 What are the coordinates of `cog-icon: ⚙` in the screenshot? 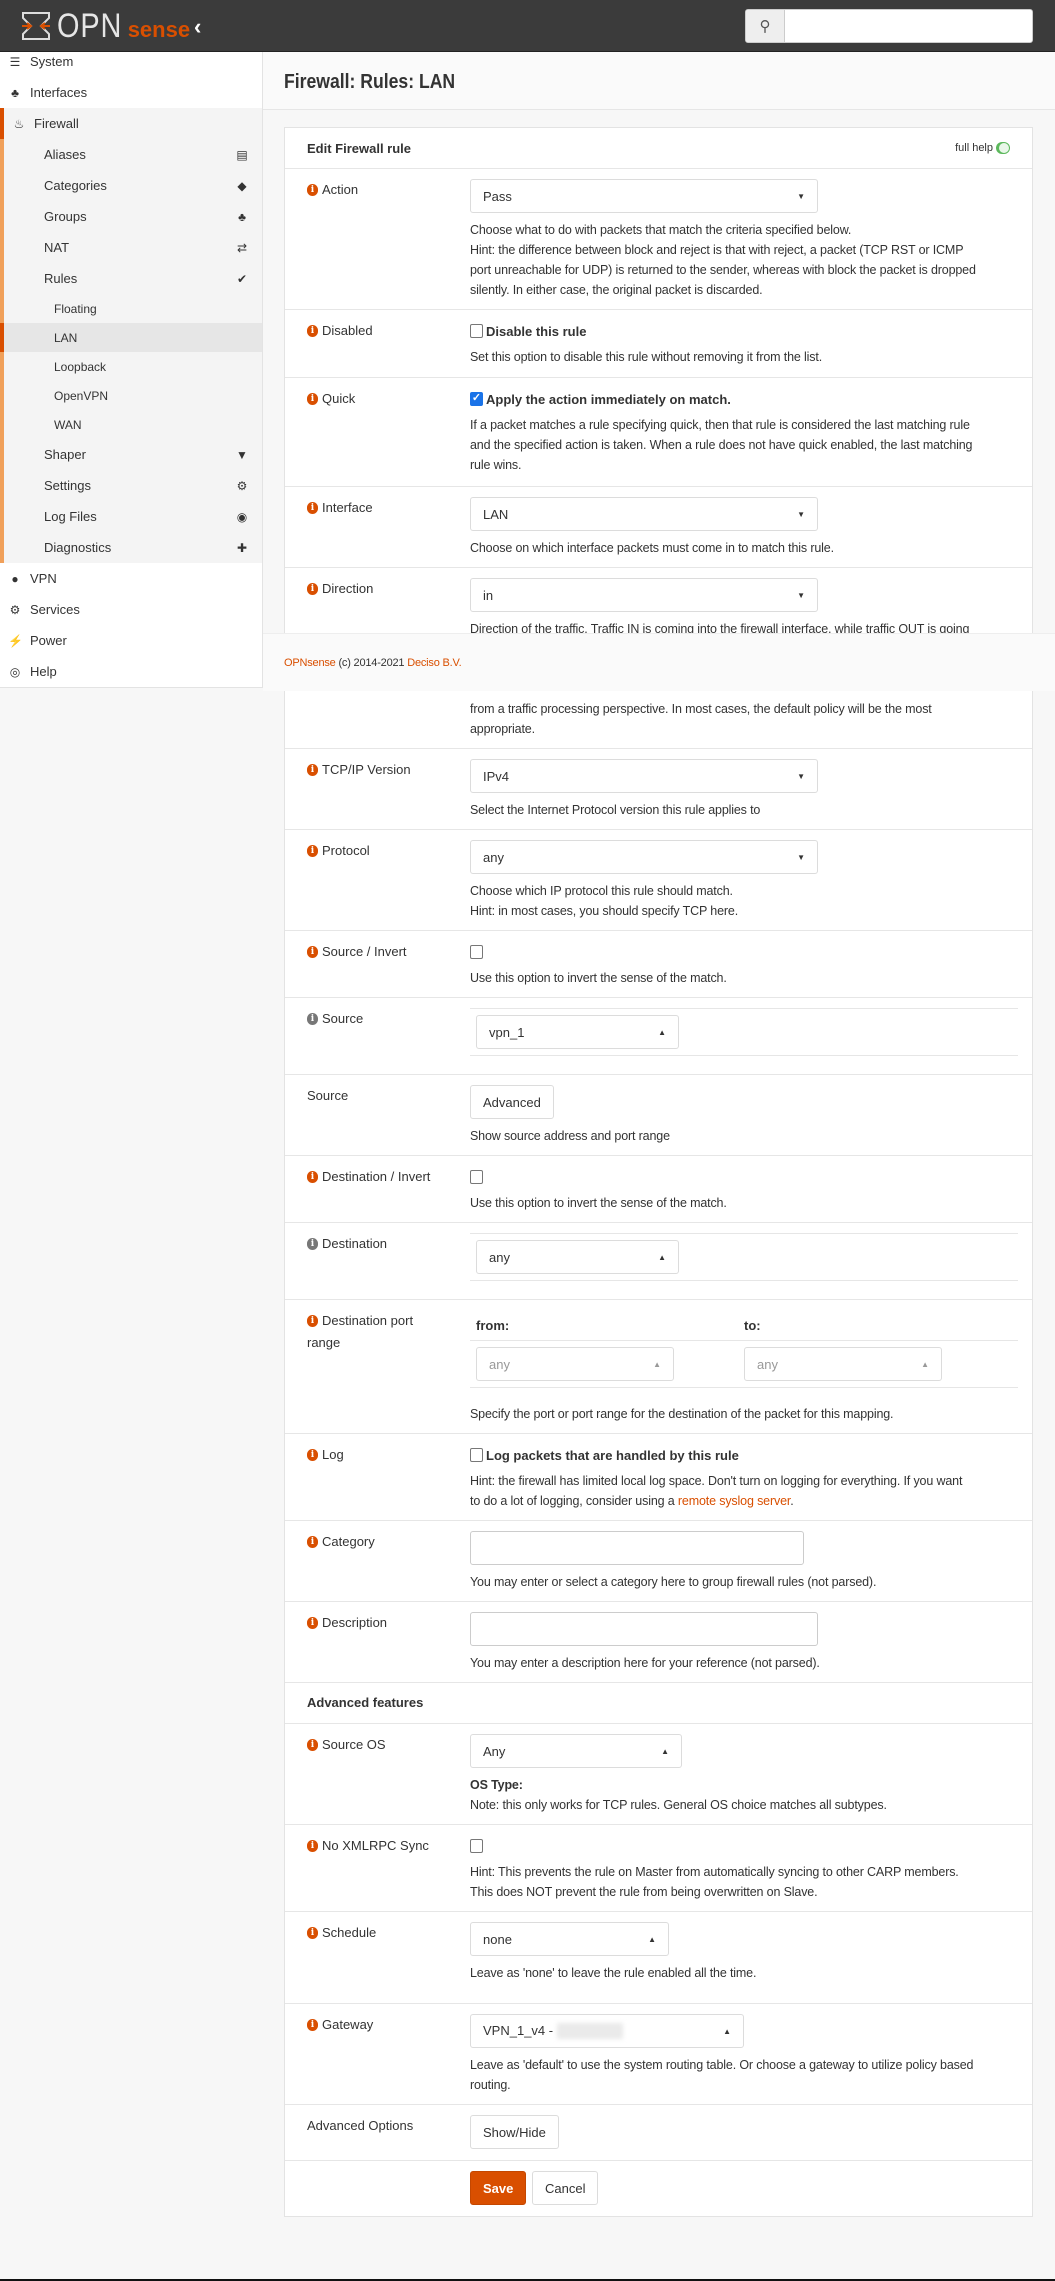 It's located at (15, 609).